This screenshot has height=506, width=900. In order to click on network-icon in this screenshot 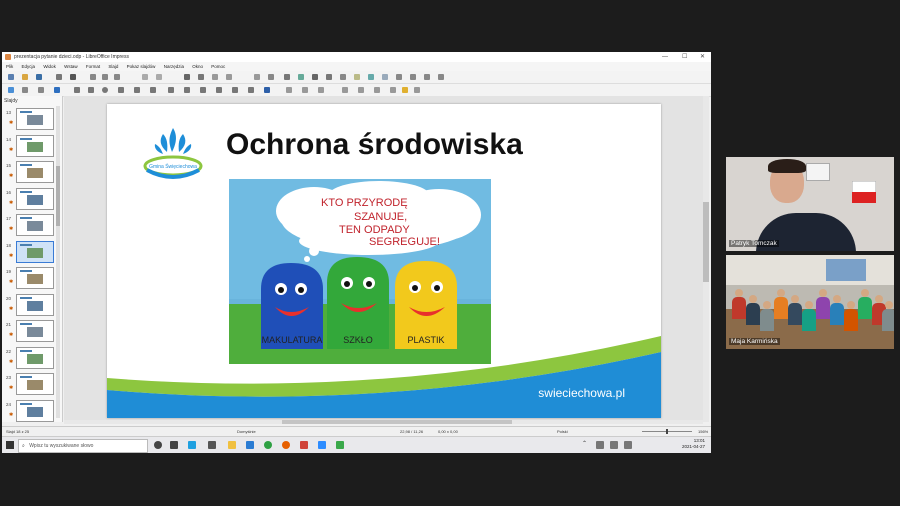, I will do `click(600, 445)`.